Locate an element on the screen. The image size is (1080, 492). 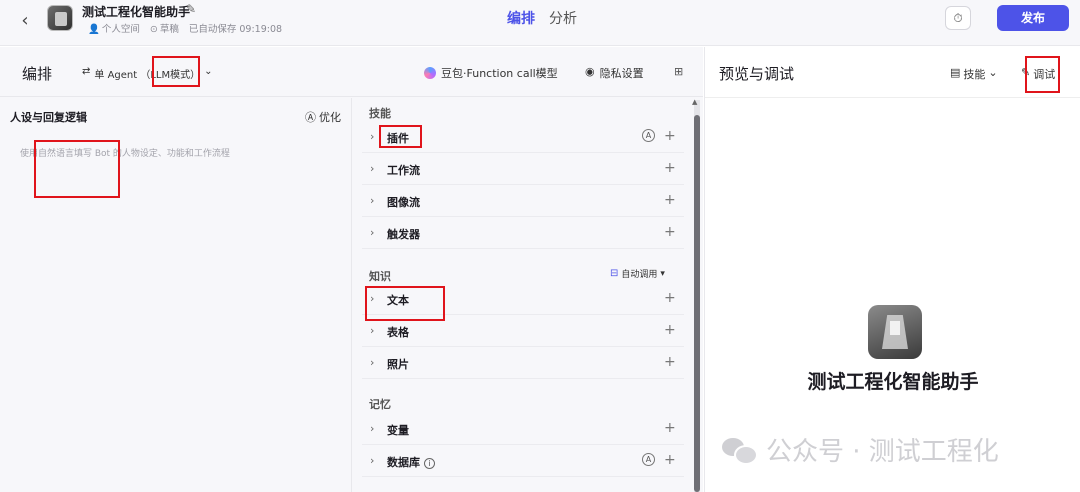
bot-avatar-small is located at coordinates (60, 18).